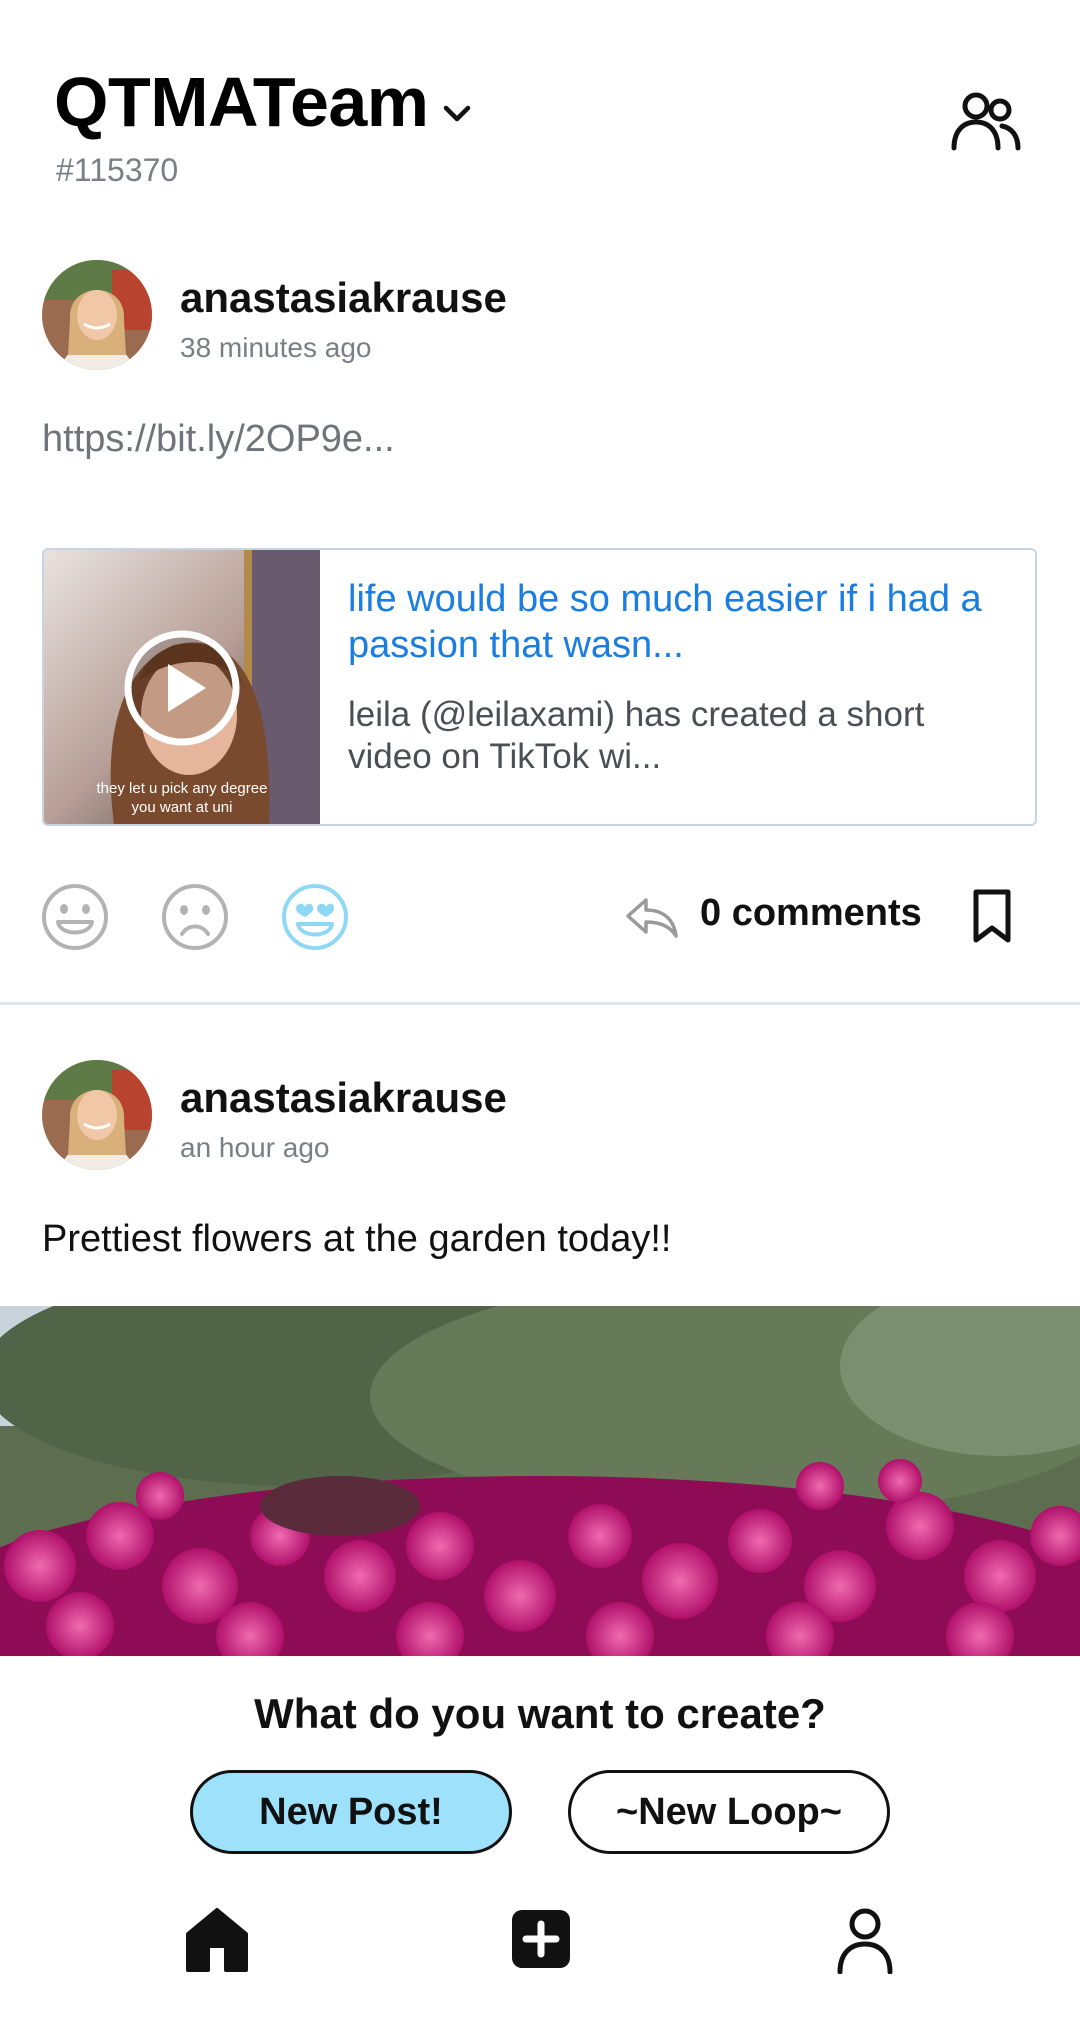 The image size is (1080, 2022). I want to click on post-time: an hour ago, so click(255, 1147).